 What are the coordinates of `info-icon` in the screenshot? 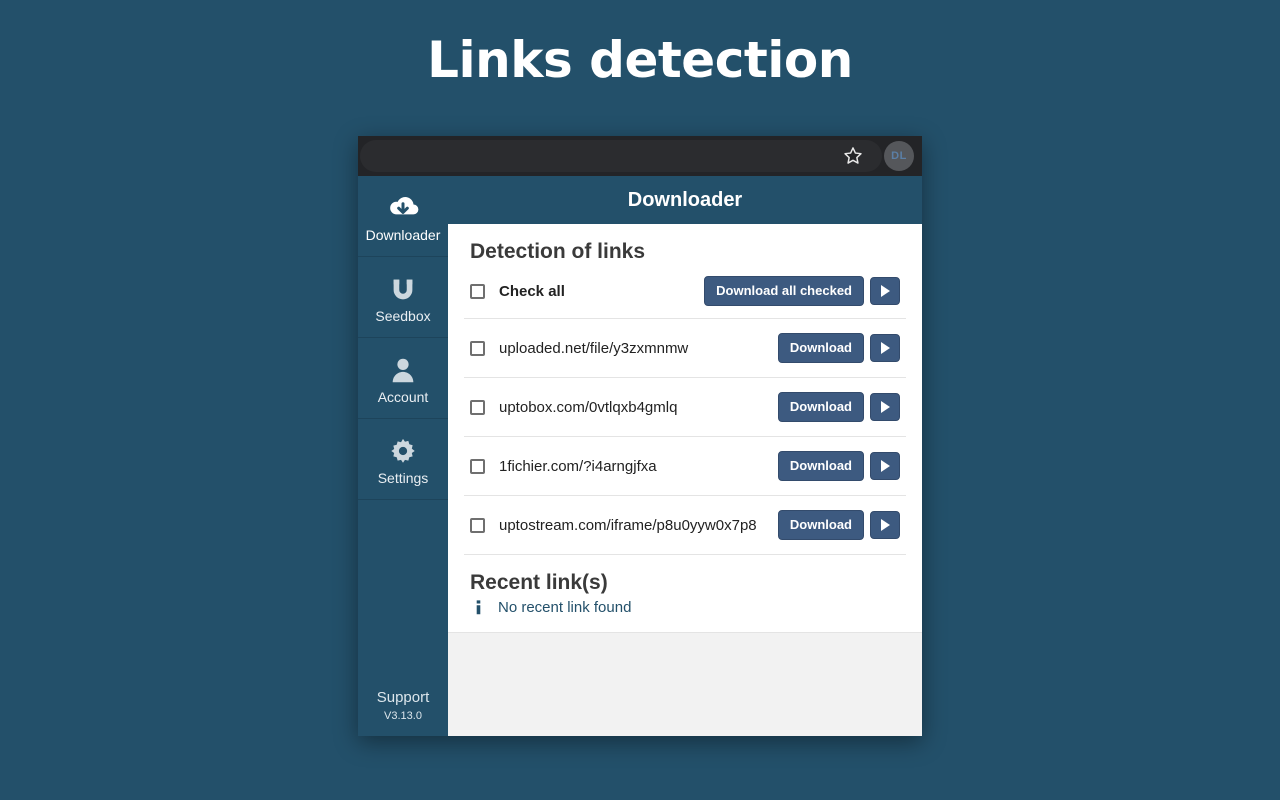 It's located at (478, 607).